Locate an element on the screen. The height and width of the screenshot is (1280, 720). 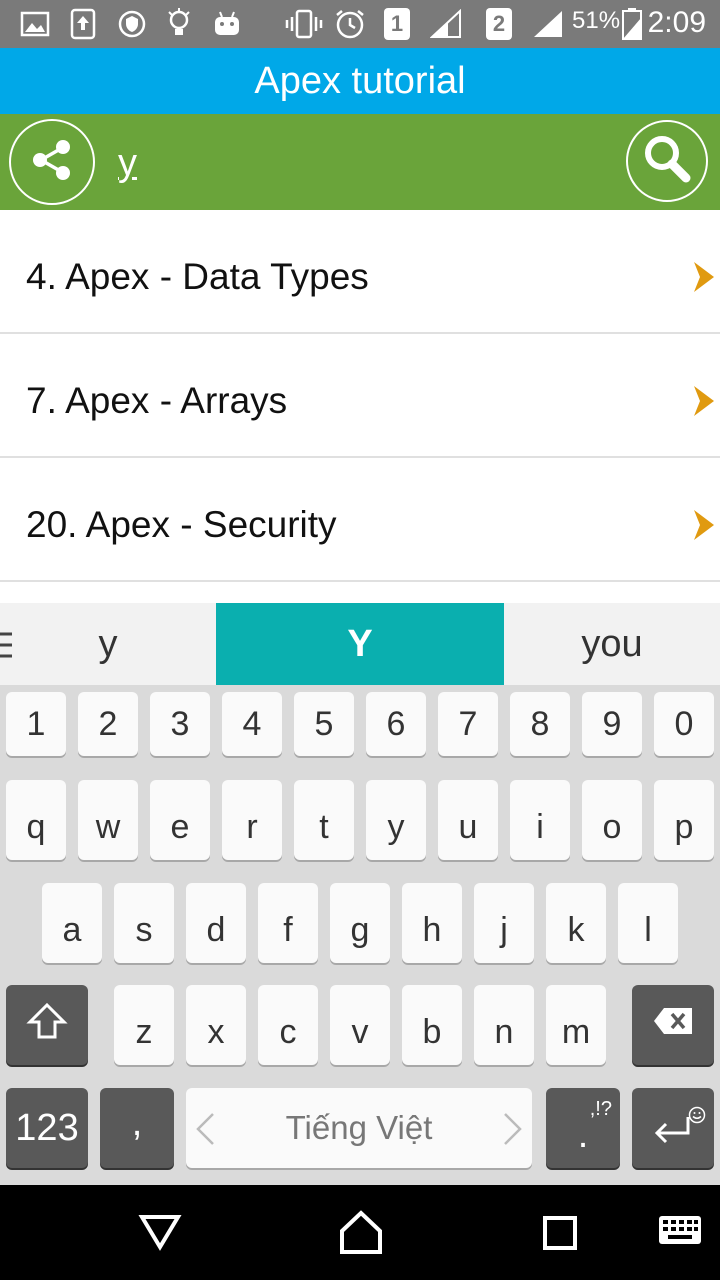
navigation-bar is located at coordinates (360, 1232).